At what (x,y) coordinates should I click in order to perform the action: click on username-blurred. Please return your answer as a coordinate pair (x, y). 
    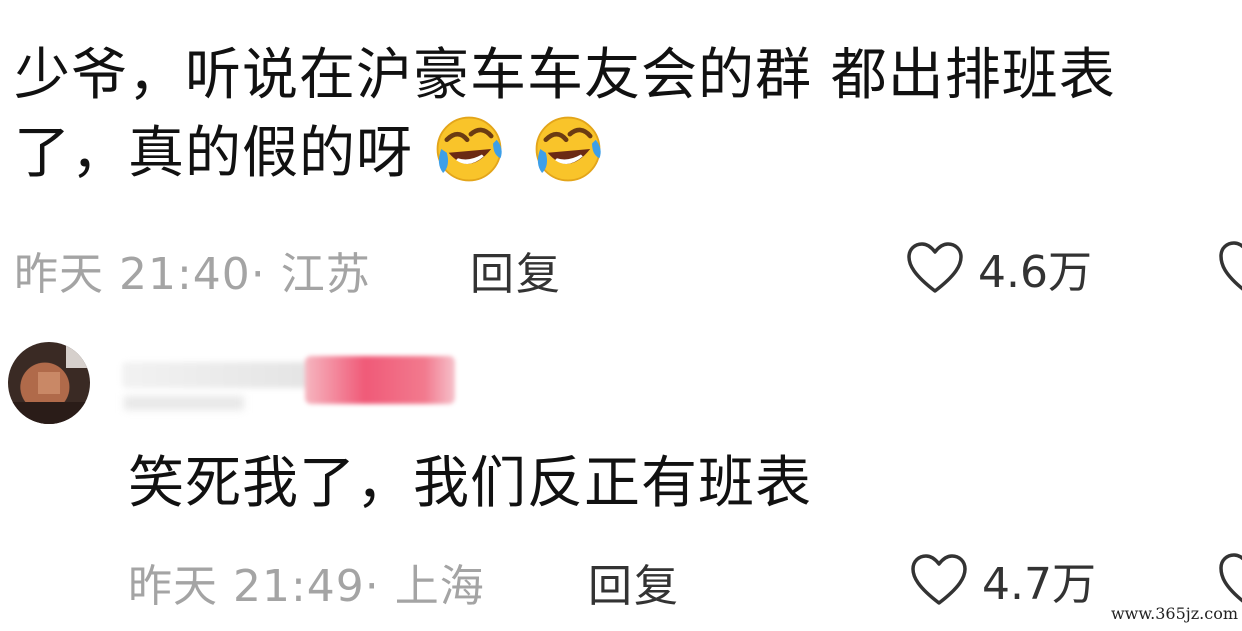
    Looking at the image, I should click on (217, 375).